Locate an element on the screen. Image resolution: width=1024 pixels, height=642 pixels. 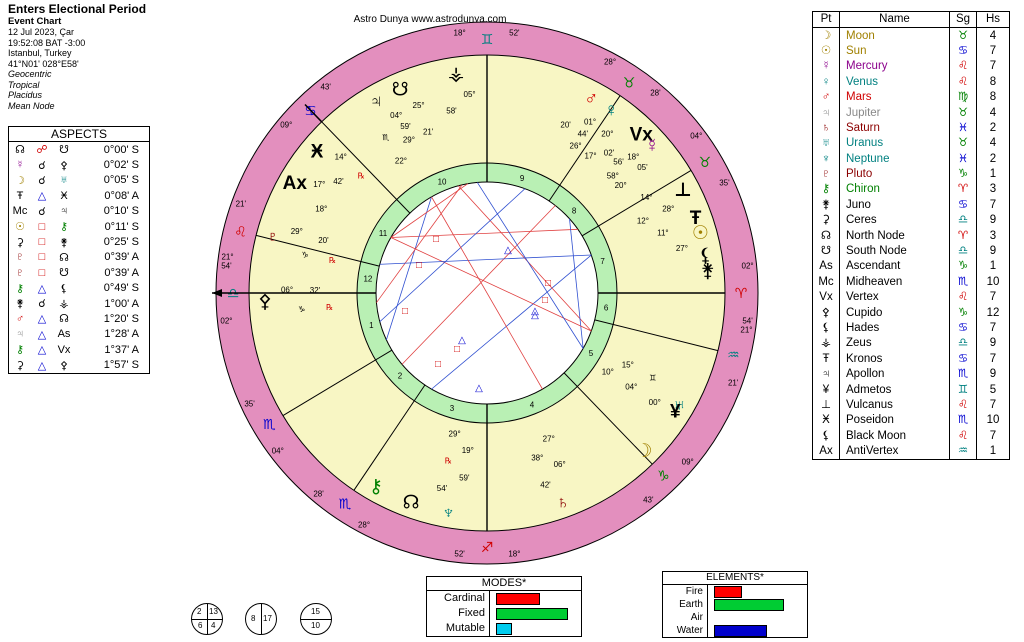
planet-position-text: 18° is located at coordinates (633, 157).